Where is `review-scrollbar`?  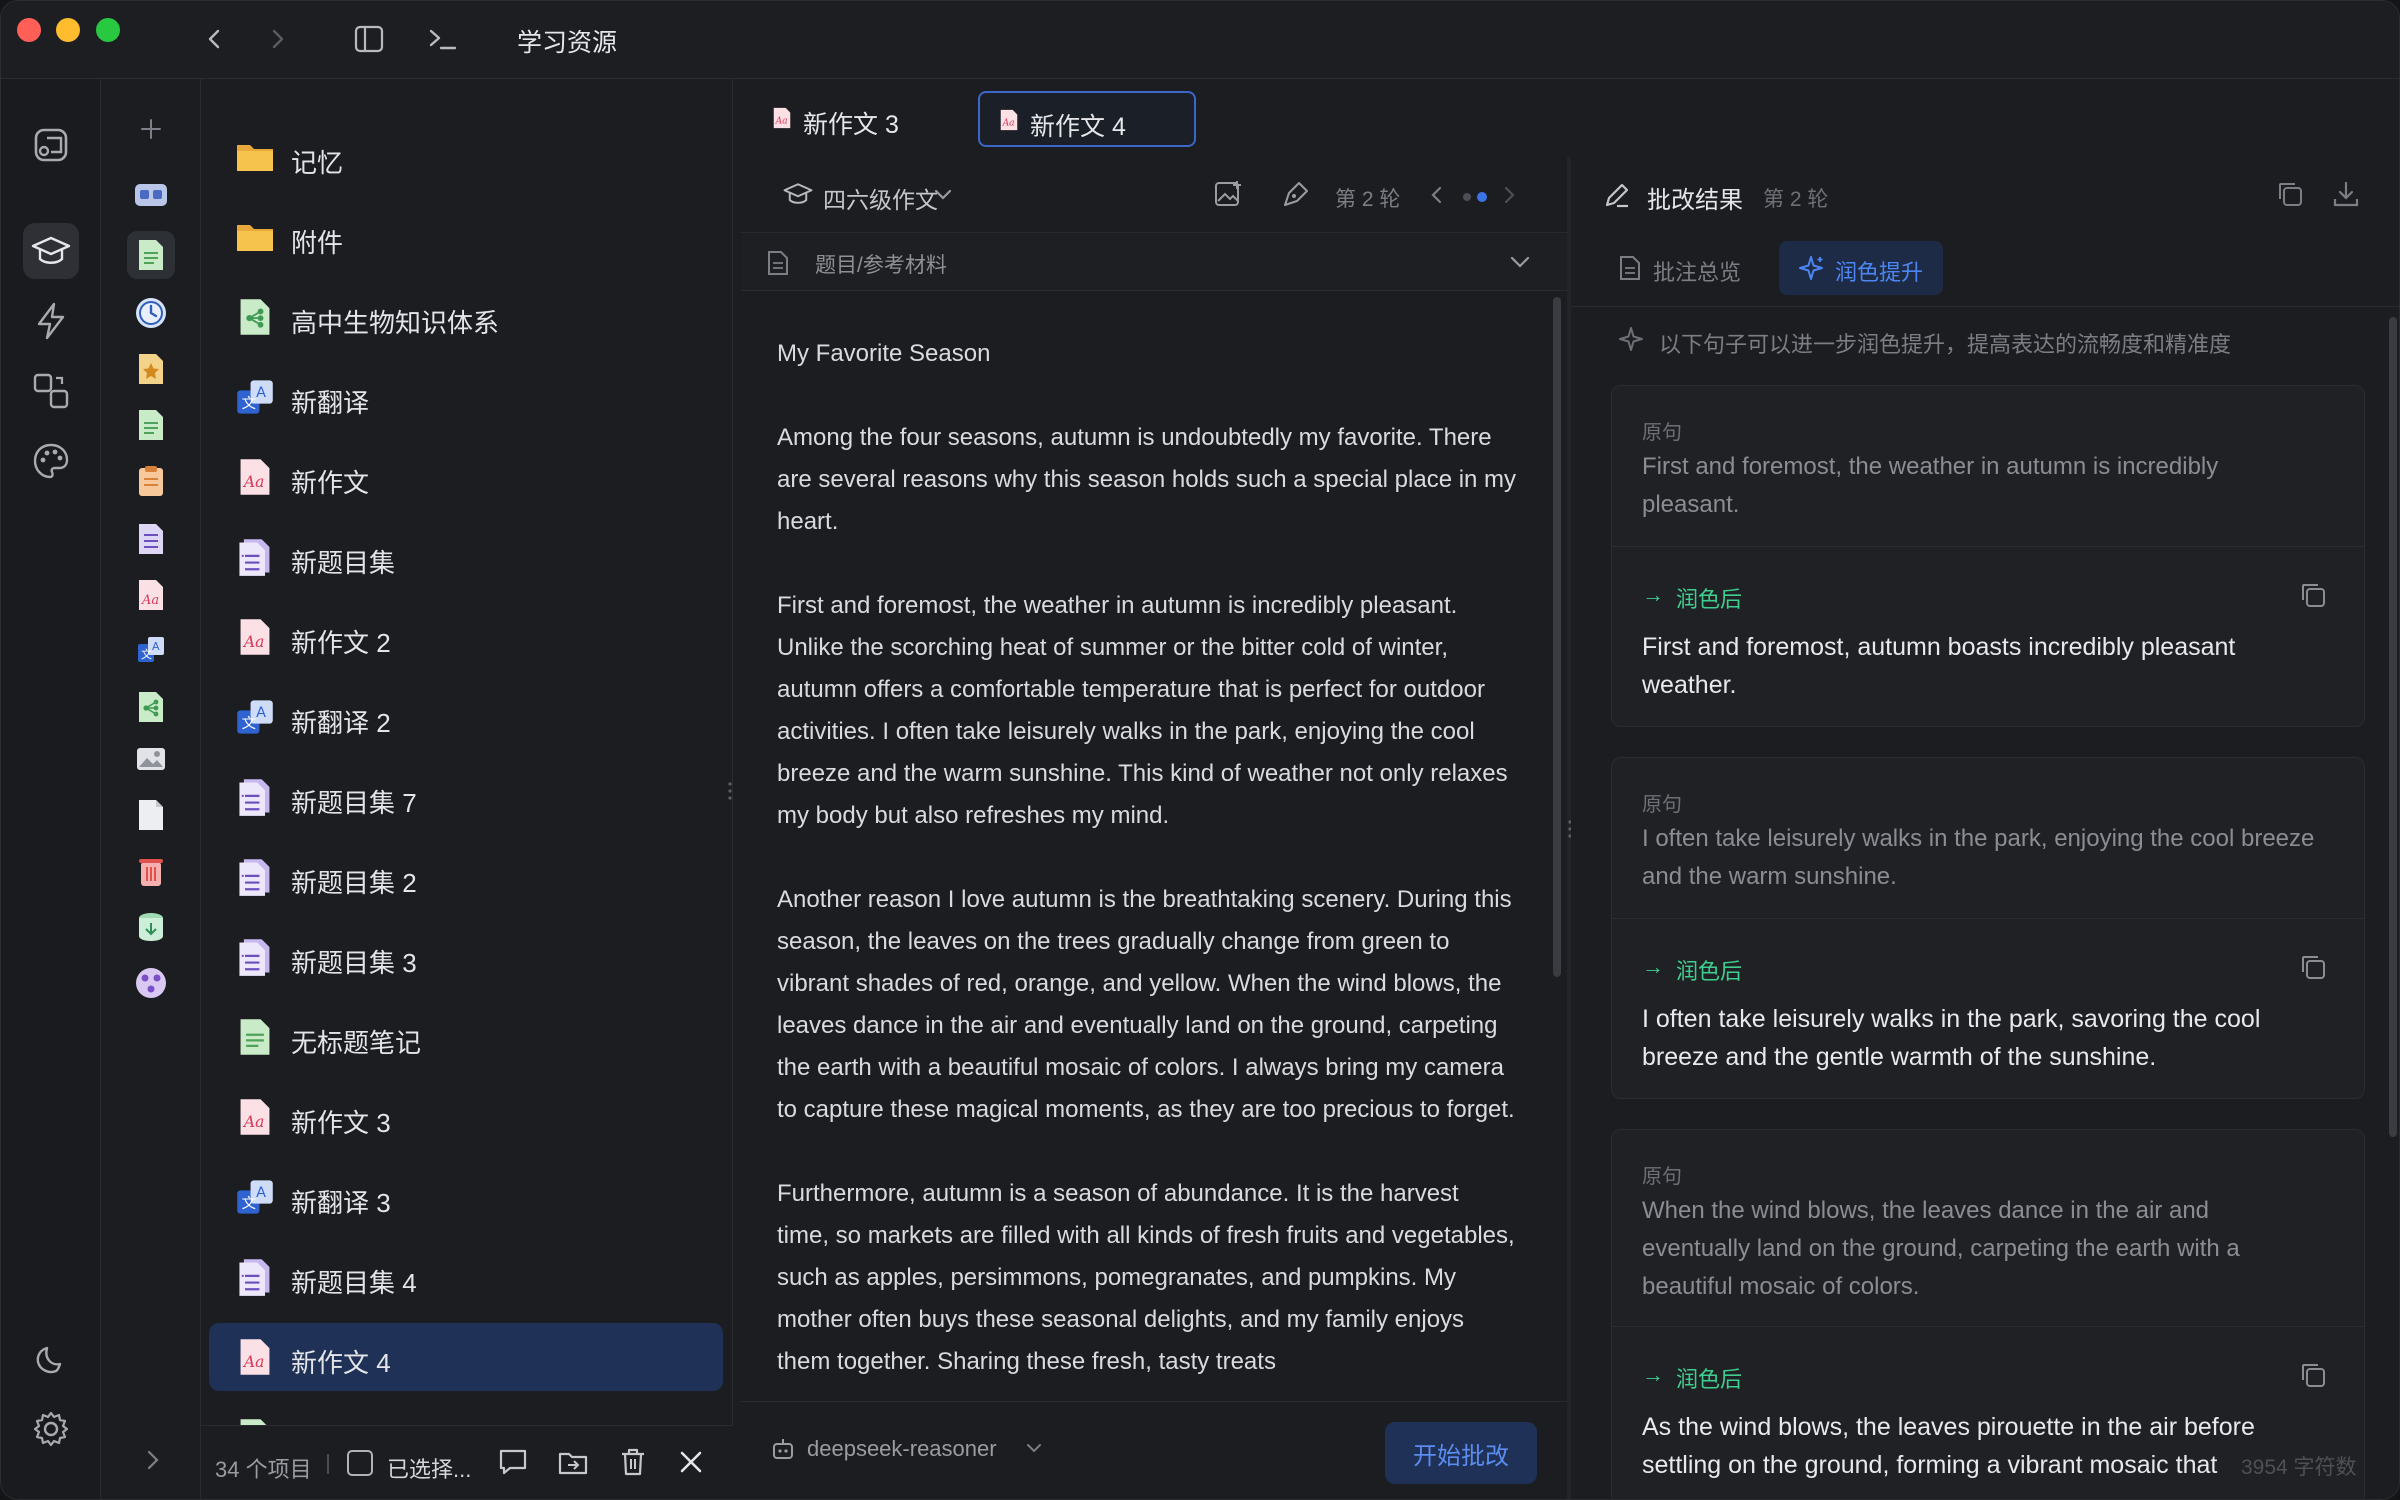
review-scrollbar is located at coordinates (2393, 727).